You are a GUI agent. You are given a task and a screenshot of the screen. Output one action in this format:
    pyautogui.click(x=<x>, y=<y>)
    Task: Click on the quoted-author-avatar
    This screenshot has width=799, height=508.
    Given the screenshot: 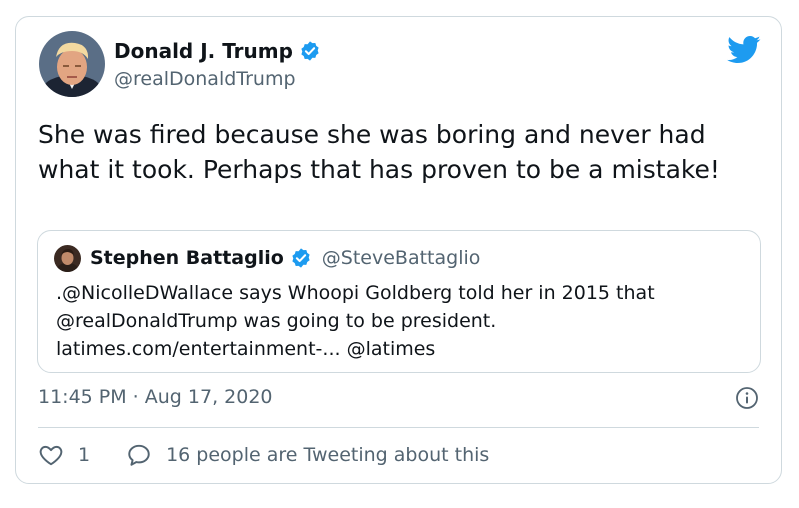 What is the action you would take?
    pyautogui.click(x=67, y=258)
    